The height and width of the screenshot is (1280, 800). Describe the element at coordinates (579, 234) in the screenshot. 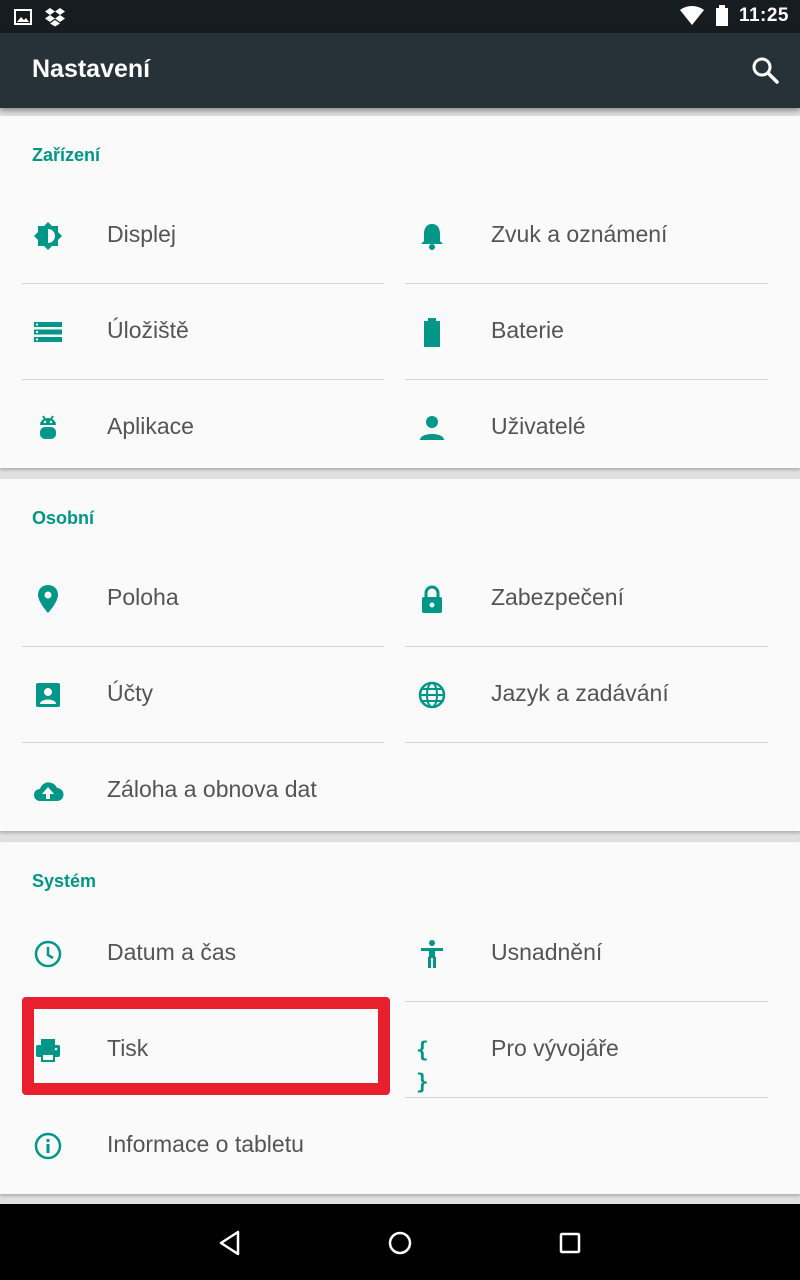

I see `item-label: Zvuk a oznámení` at that location.